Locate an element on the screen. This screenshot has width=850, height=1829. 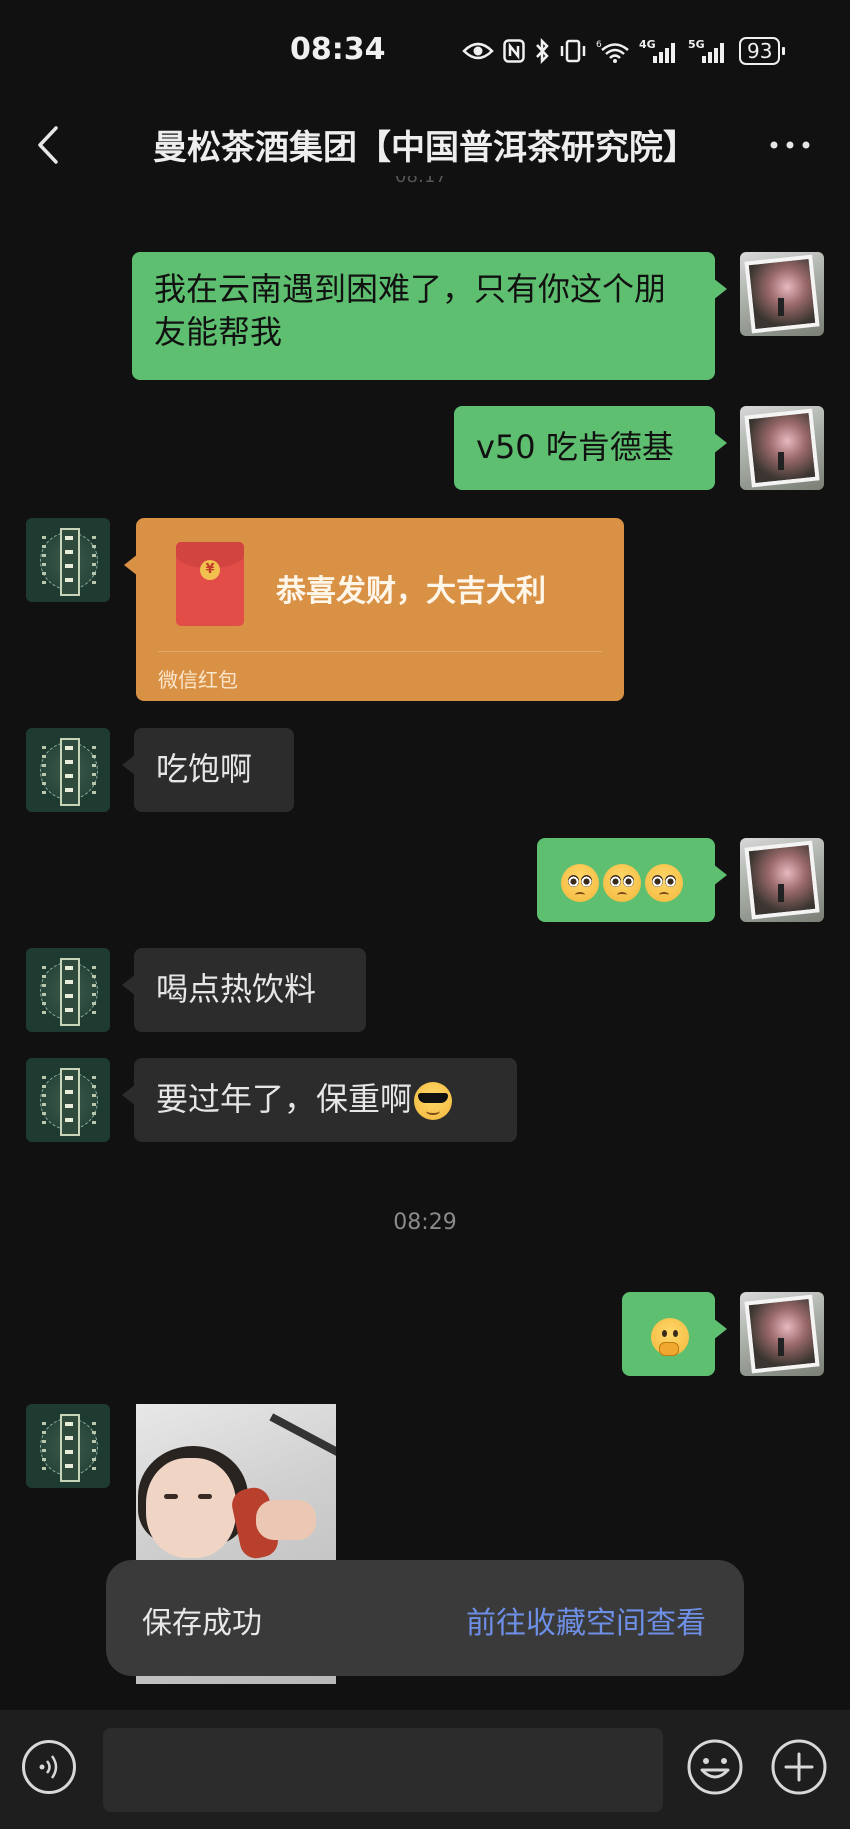
chat-title: 曼松茶酒集团【中国普洱茶研究院】 is located at coordinates (425, 148).